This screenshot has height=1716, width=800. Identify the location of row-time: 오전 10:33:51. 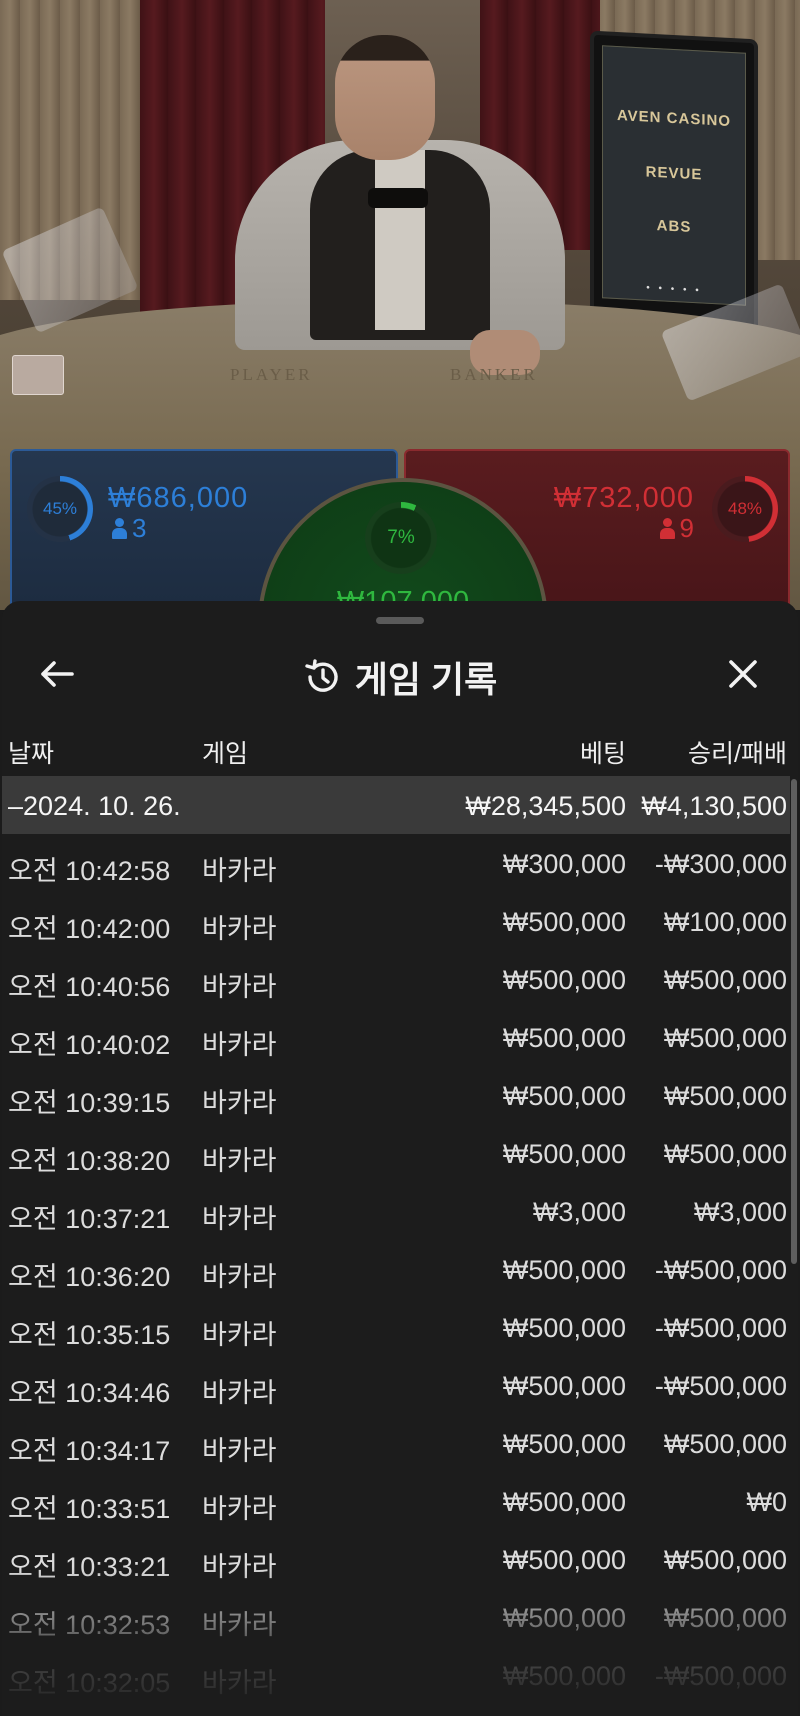
(89, 1509).